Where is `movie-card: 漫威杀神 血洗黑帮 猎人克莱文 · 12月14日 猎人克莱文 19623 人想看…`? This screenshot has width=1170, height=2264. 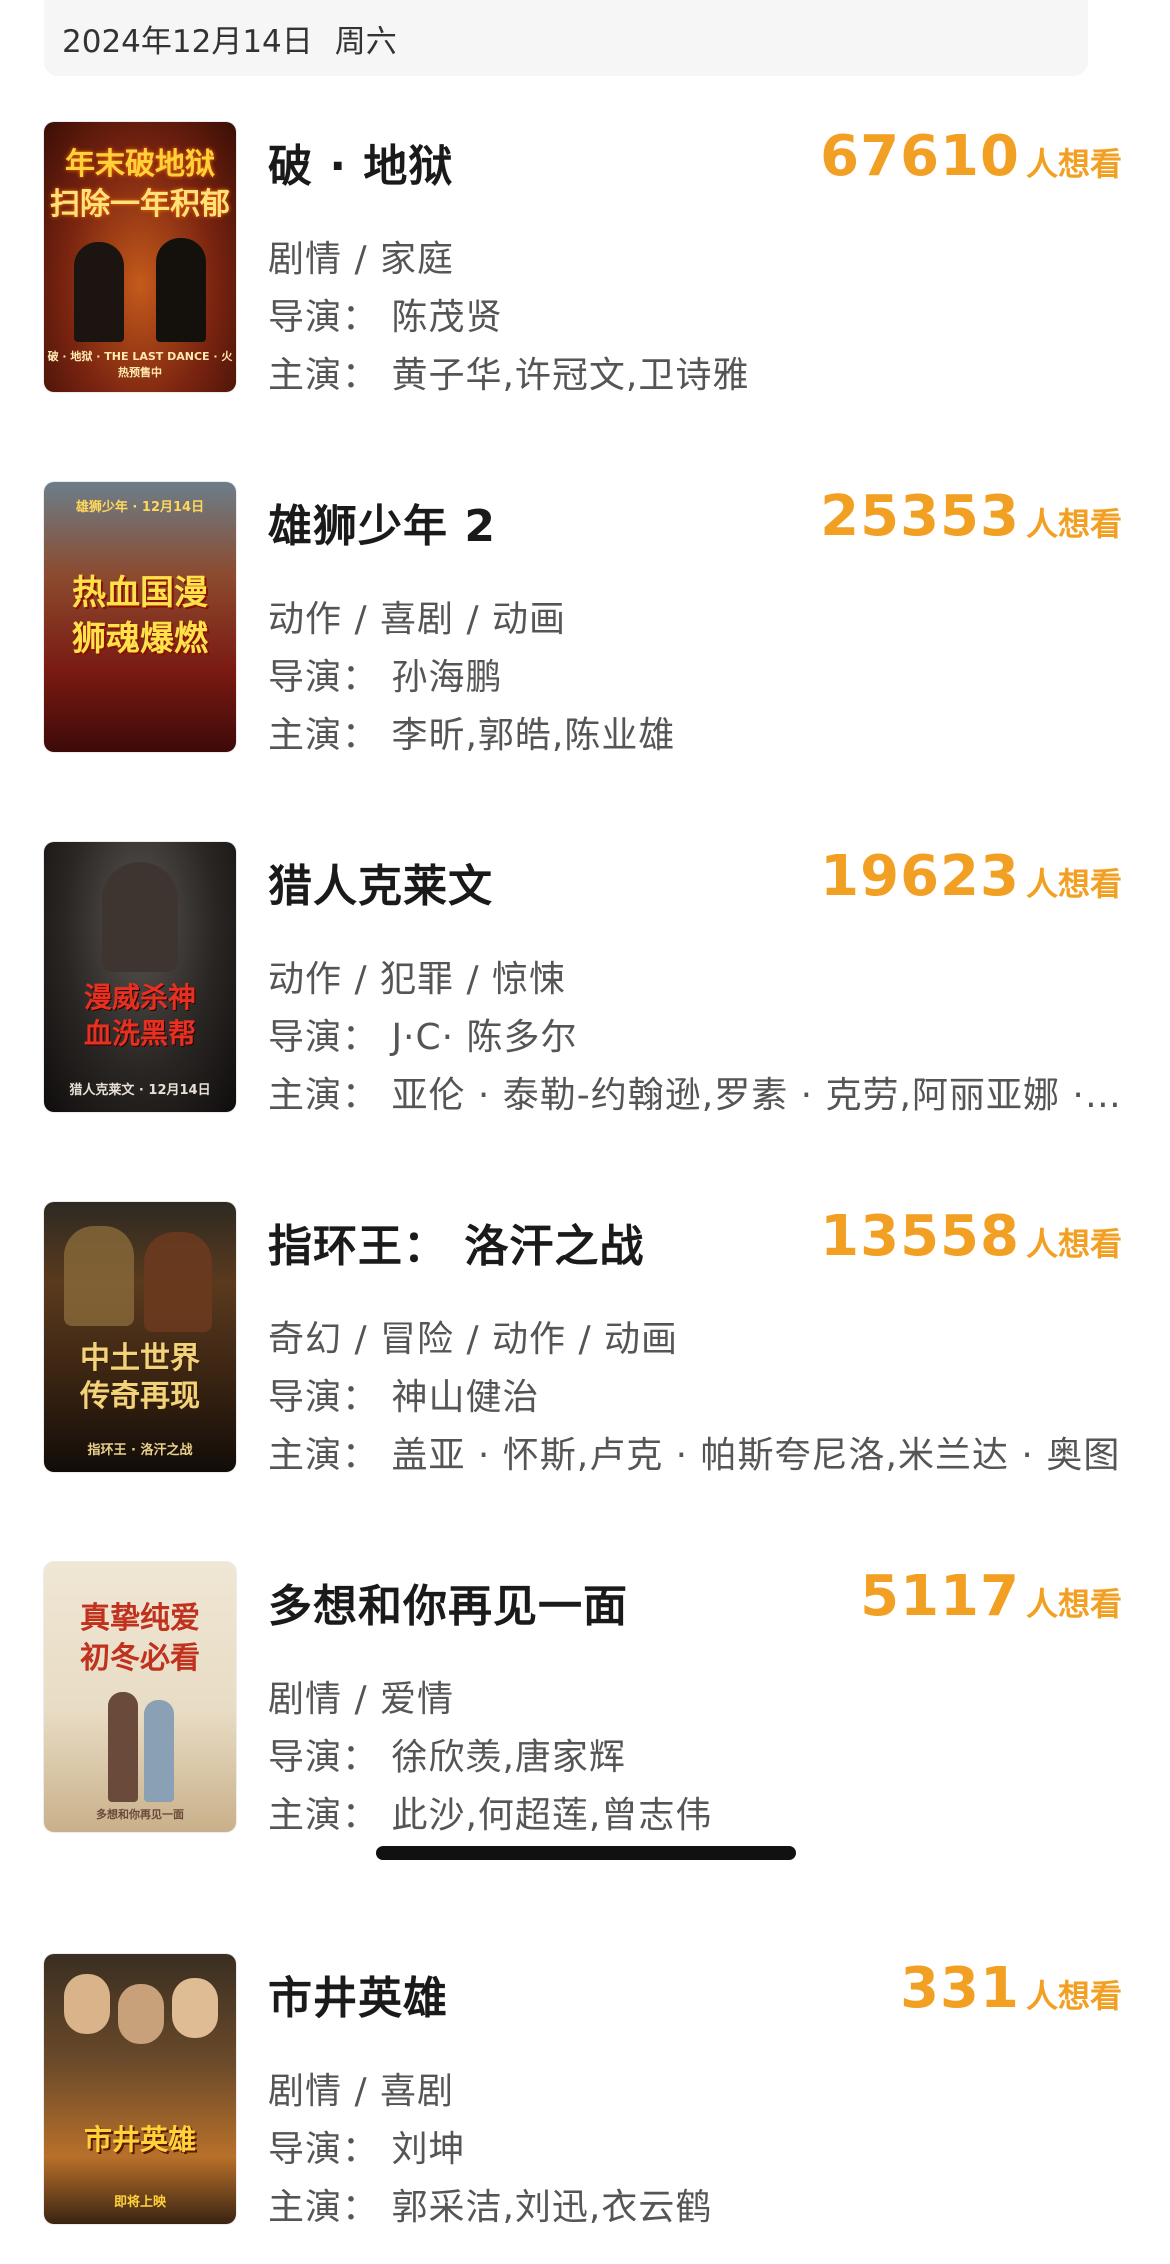
movie-card: 漫威杀神 血洗黑帮 猎人克莱文 · 12月14日 猎人克莱文 19623 人想看… is located at coordinates (585, 979).